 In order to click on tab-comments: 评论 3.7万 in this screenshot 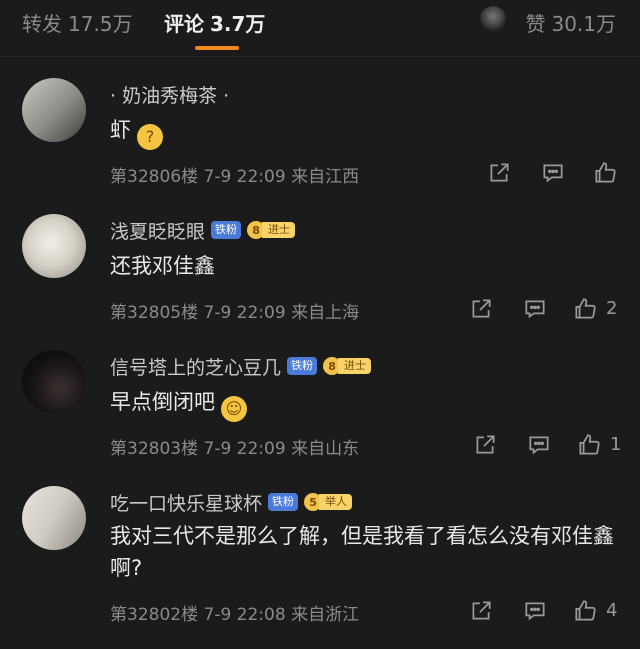, I will do `click(214, 22)`.